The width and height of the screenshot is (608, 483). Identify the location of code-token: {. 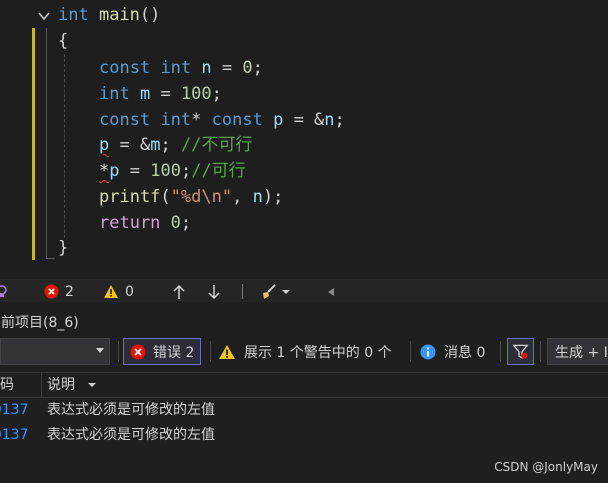
(63, 41).